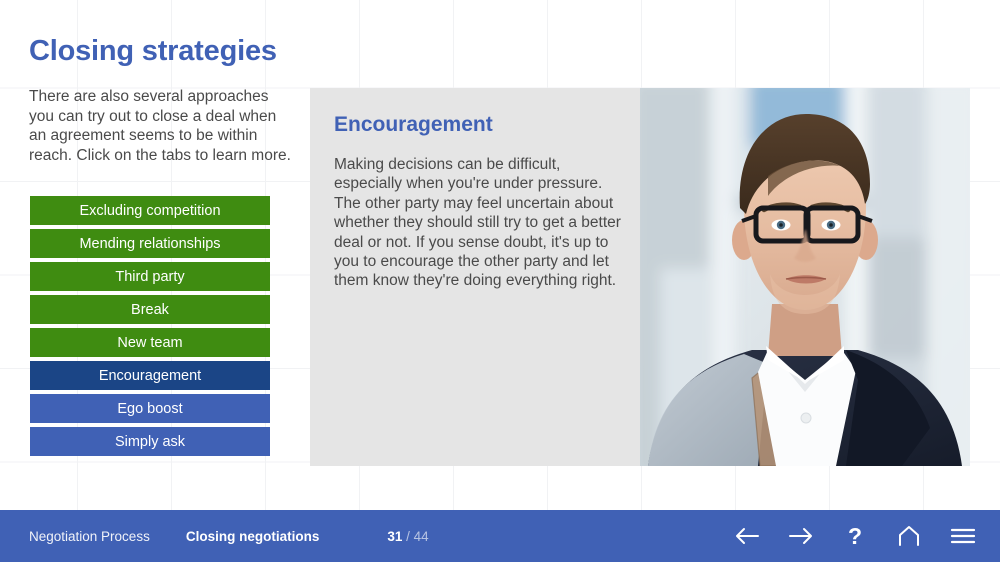 This screenshot has width=1000, height=562. I want to click on tab-label: Excluding competition, so click(150, 210).